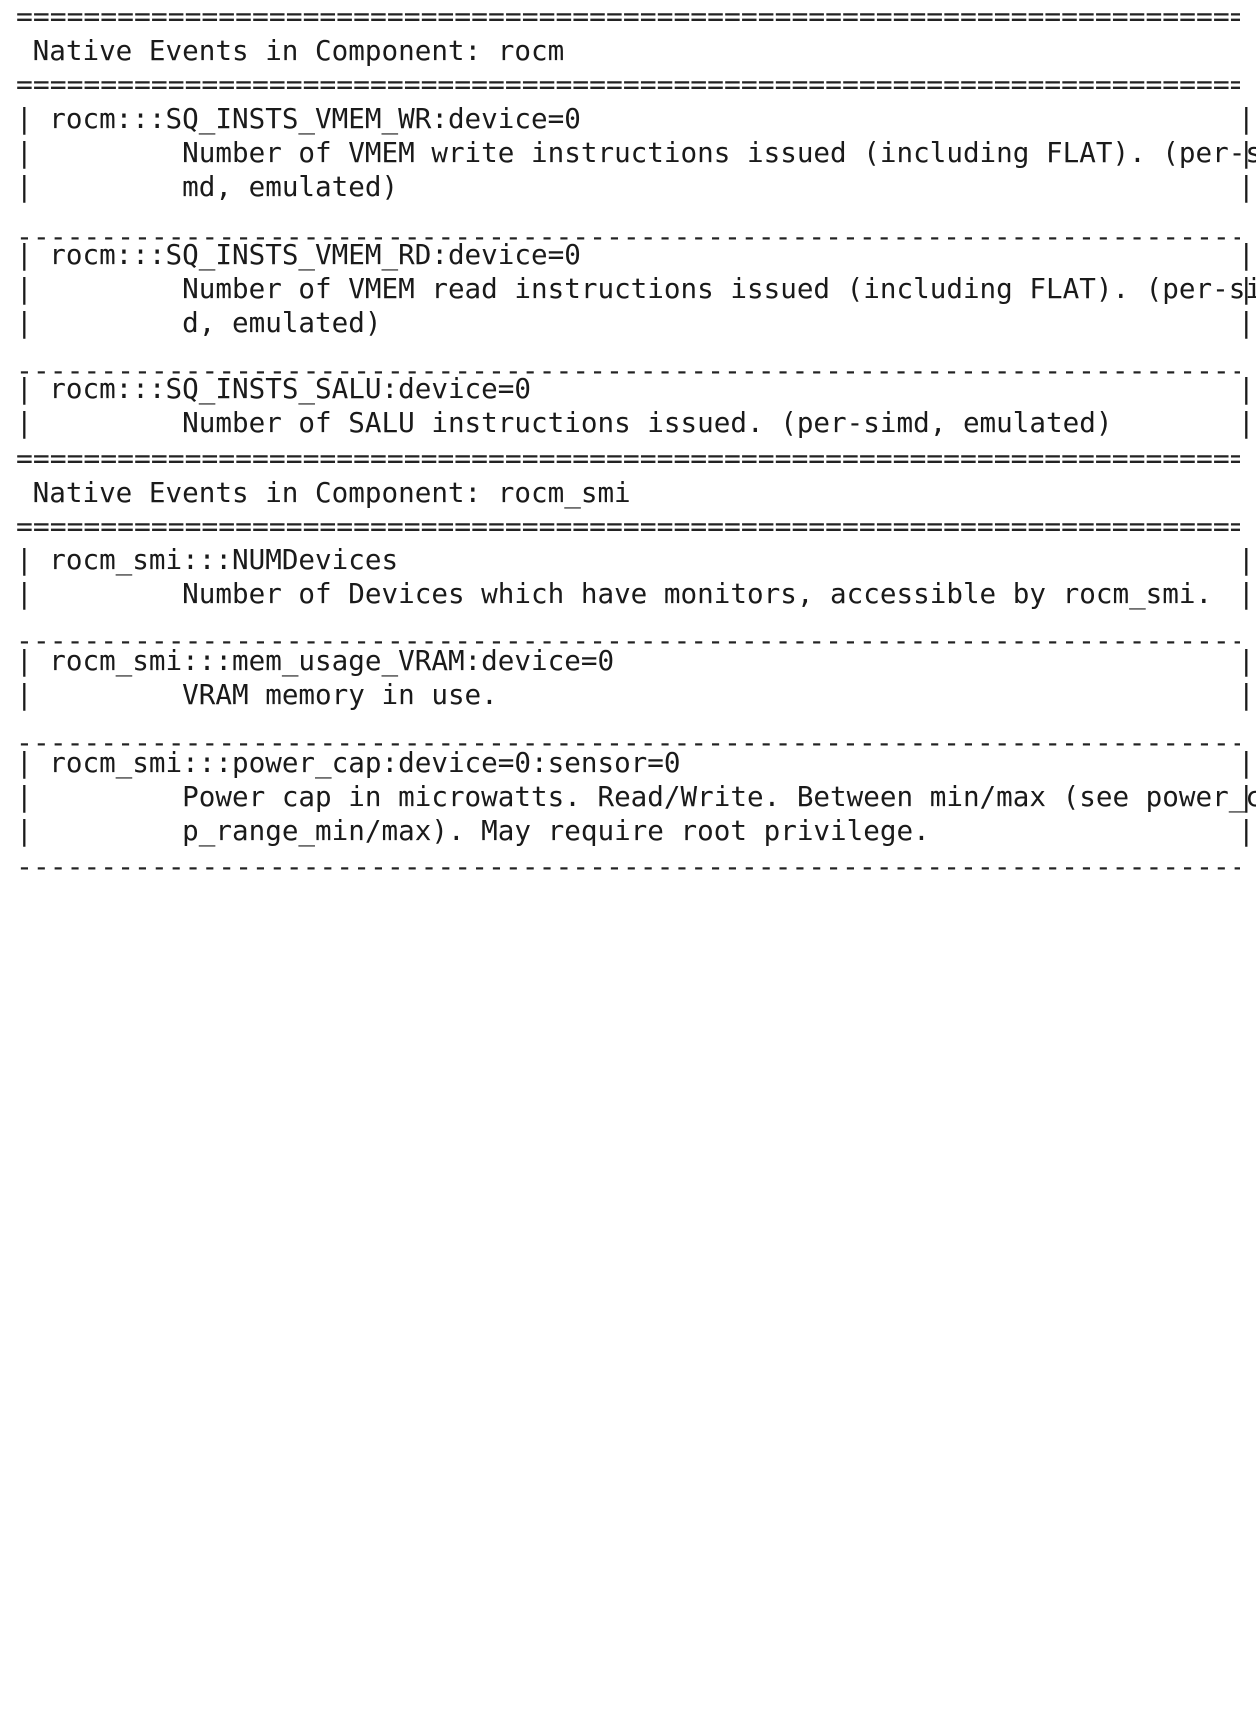 This screenshot has width=1256, height=1719. Describe the element at coordinates (332, 660) in the screenshot. I see `event-name: rocm_smi:::mem_usage_VRAM:device=0` at that location.